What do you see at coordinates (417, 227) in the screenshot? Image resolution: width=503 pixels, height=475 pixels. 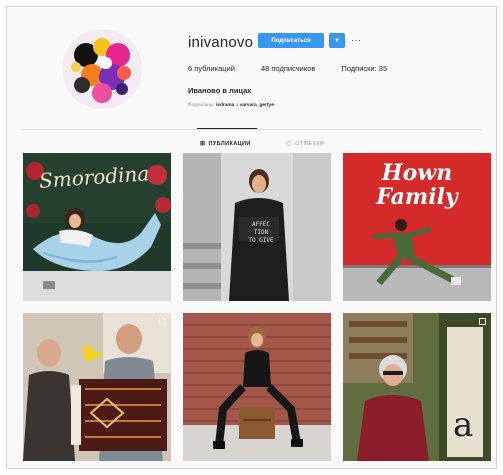 I see `post-tile-3: Hown Family` at bounding box center [417, 227].